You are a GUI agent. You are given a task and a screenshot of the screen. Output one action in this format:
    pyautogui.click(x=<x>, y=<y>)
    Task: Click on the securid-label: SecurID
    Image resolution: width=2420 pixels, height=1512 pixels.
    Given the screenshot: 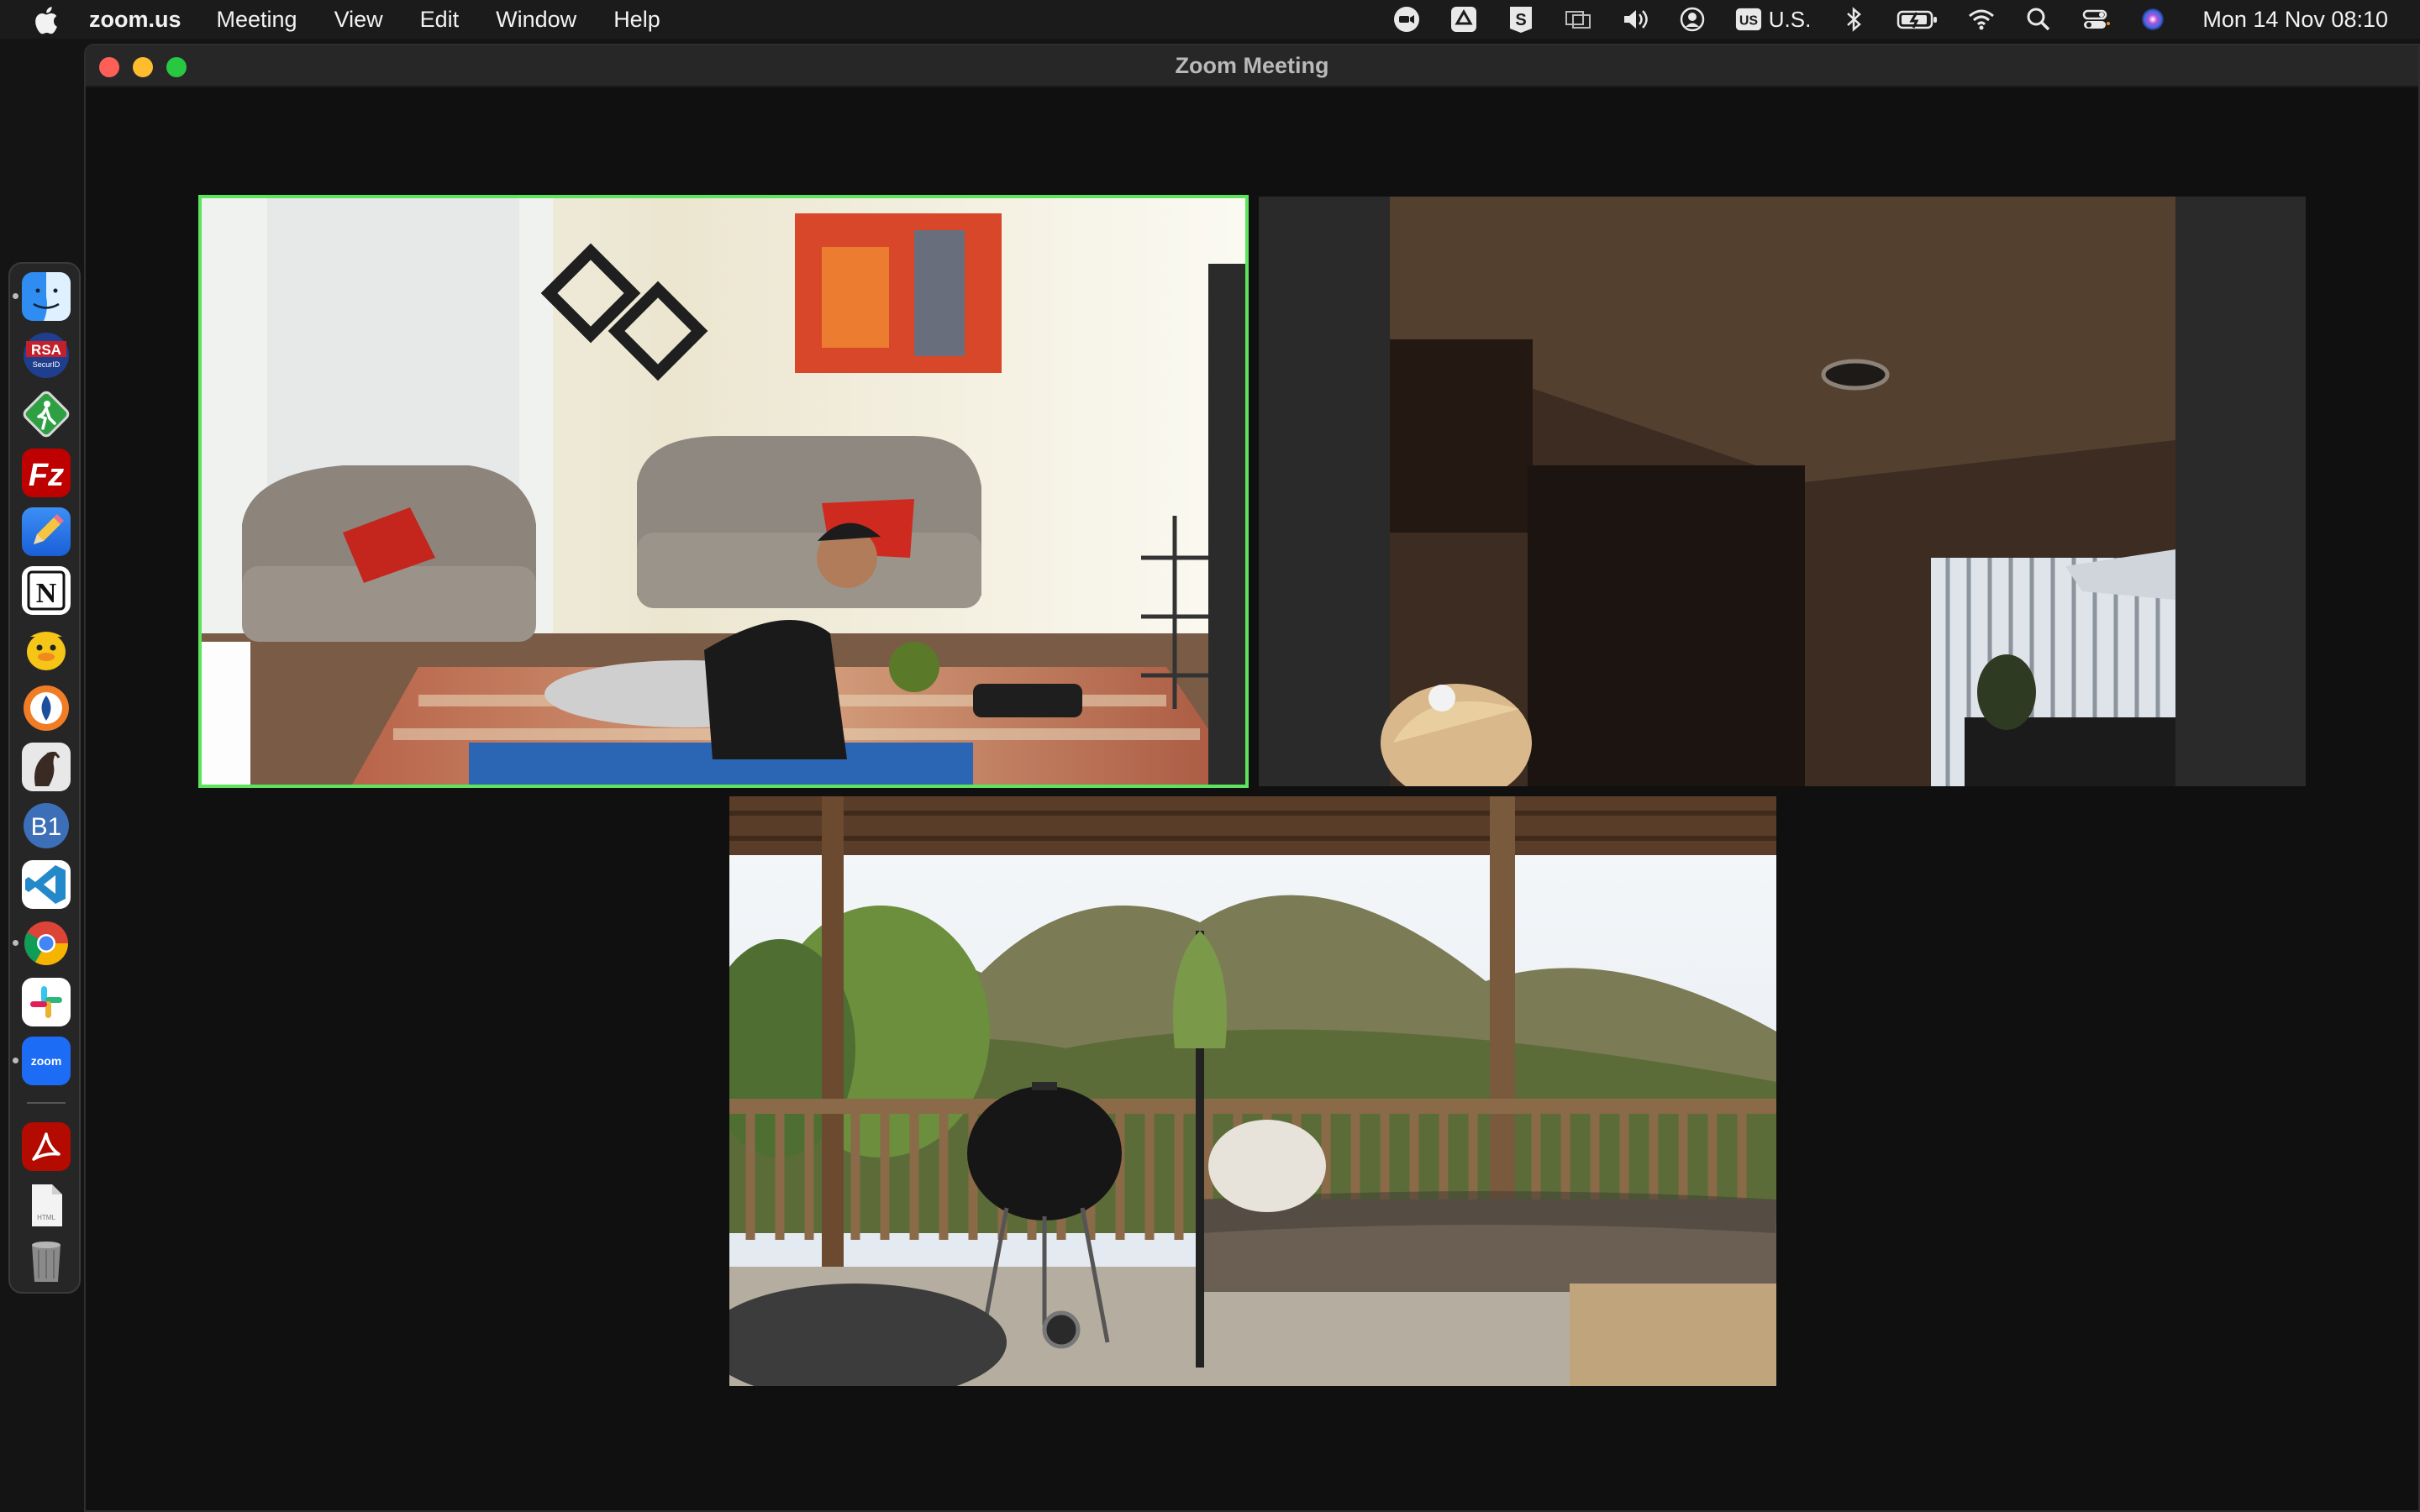 What is the action you would take?
    pyautogui.click(x=46, y=364)
    